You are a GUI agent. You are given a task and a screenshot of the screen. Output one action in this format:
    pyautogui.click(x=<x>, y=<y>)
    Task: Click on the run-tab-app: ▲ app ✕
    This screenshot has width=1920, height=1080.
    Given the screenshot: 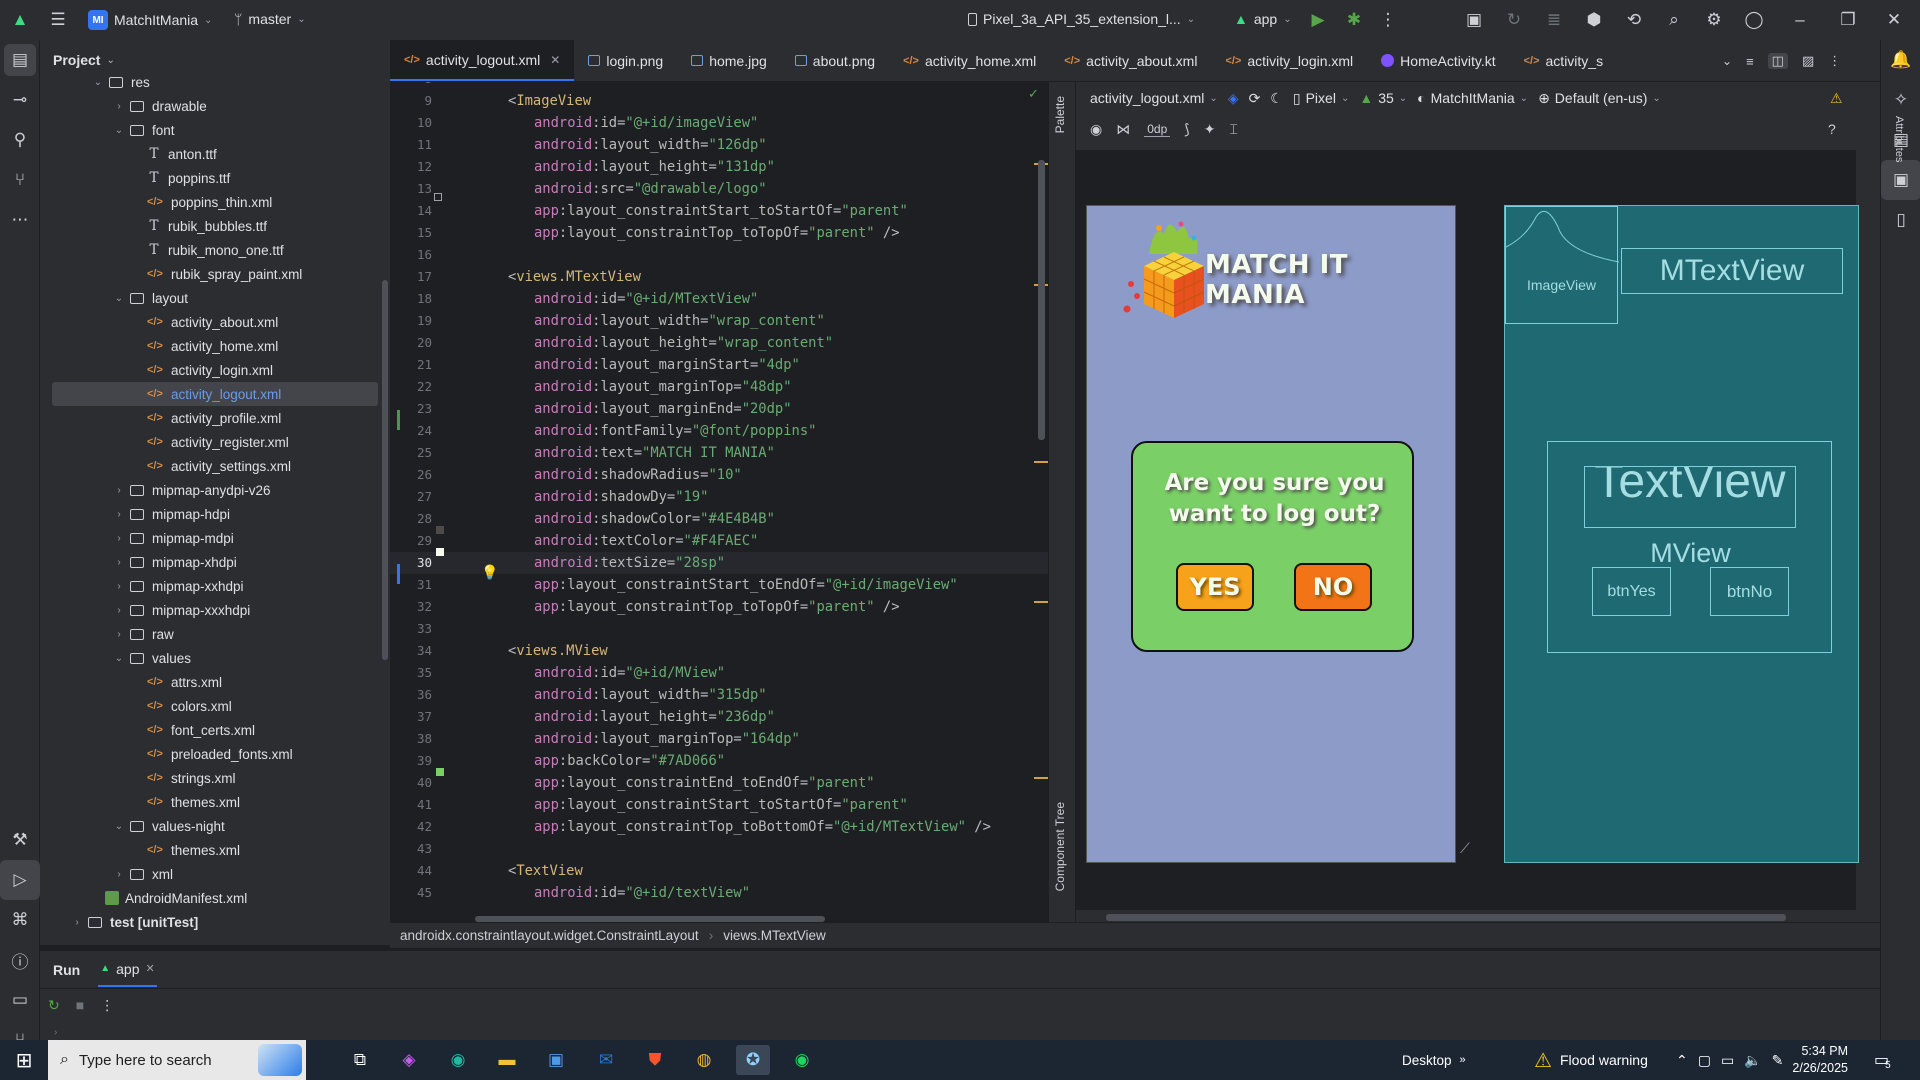 What is the action you would take?
    pyautogui.click(x=127, y=970)
    